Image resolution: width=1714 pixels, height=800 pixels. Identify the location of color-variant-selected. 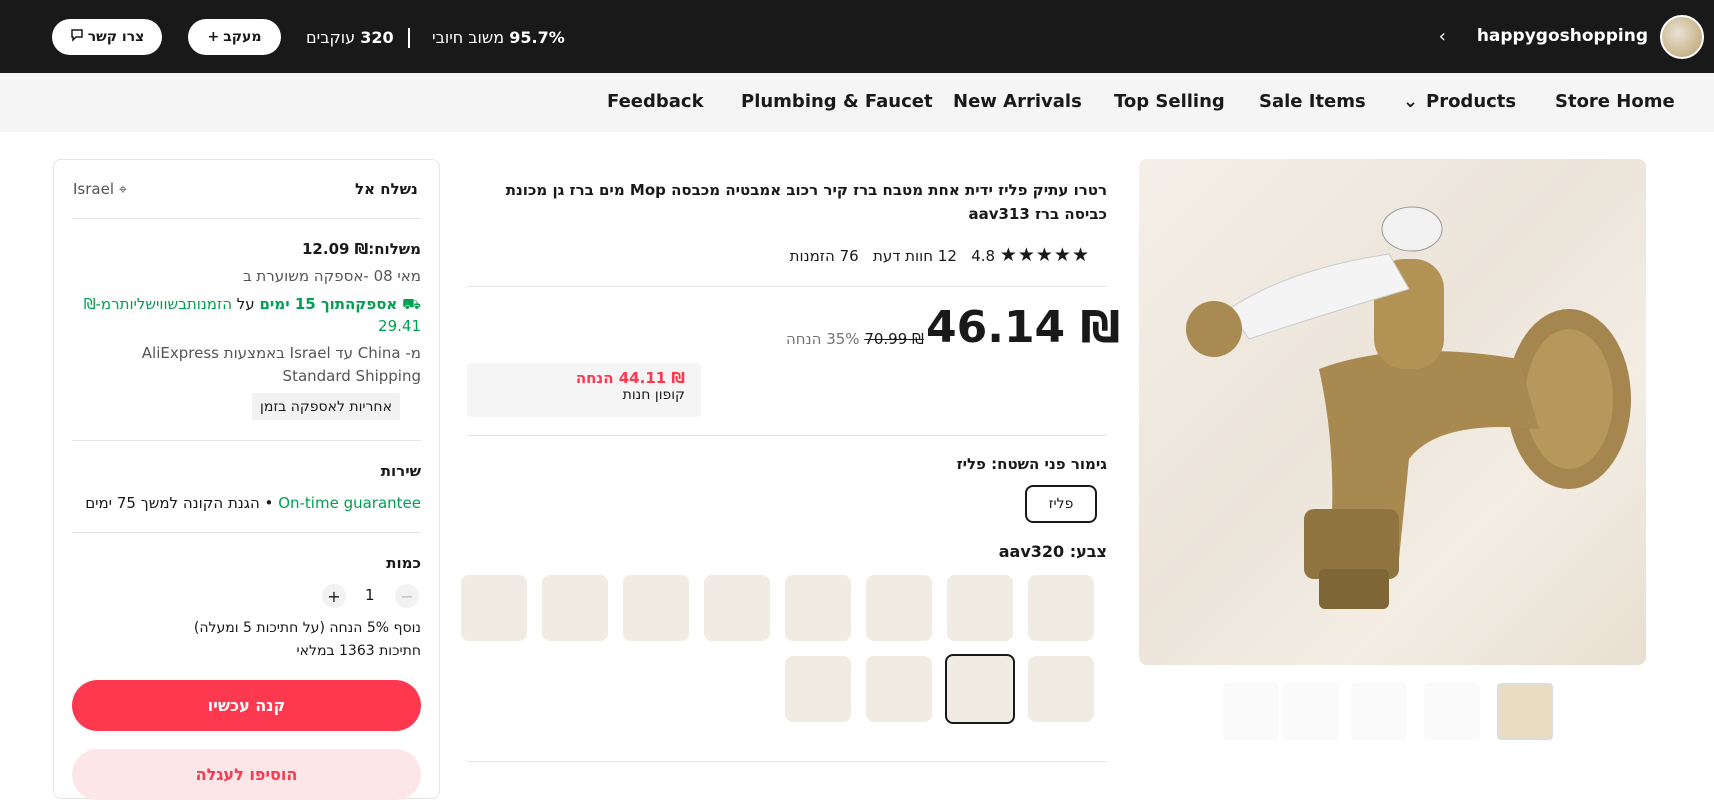
(980, 689).